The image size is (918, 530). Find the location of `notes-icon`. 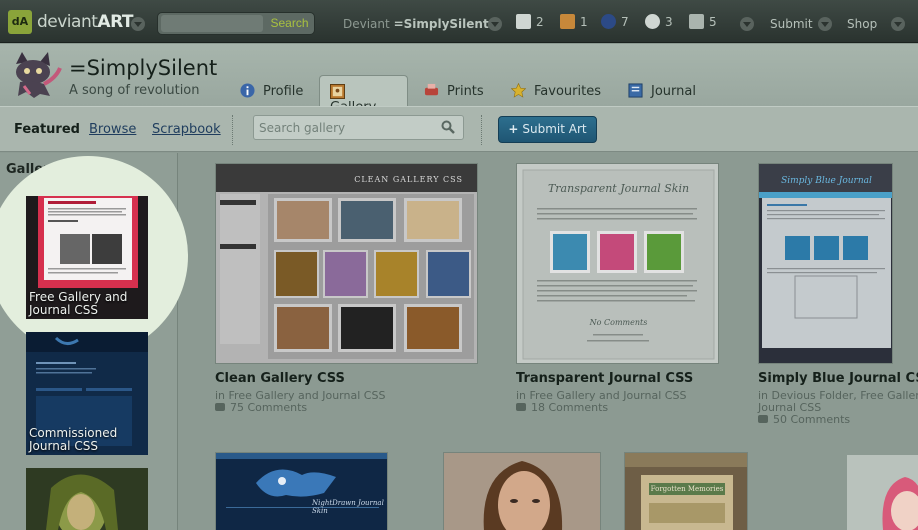

notes-icon is located at coordinates (523, 21).